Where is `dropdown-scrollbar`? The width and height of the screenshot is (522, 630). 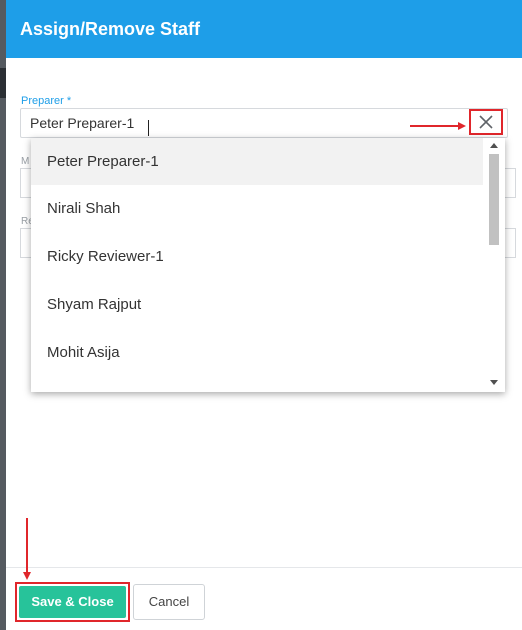
dropdown-scrollbar is located at coordinates (495, 265).